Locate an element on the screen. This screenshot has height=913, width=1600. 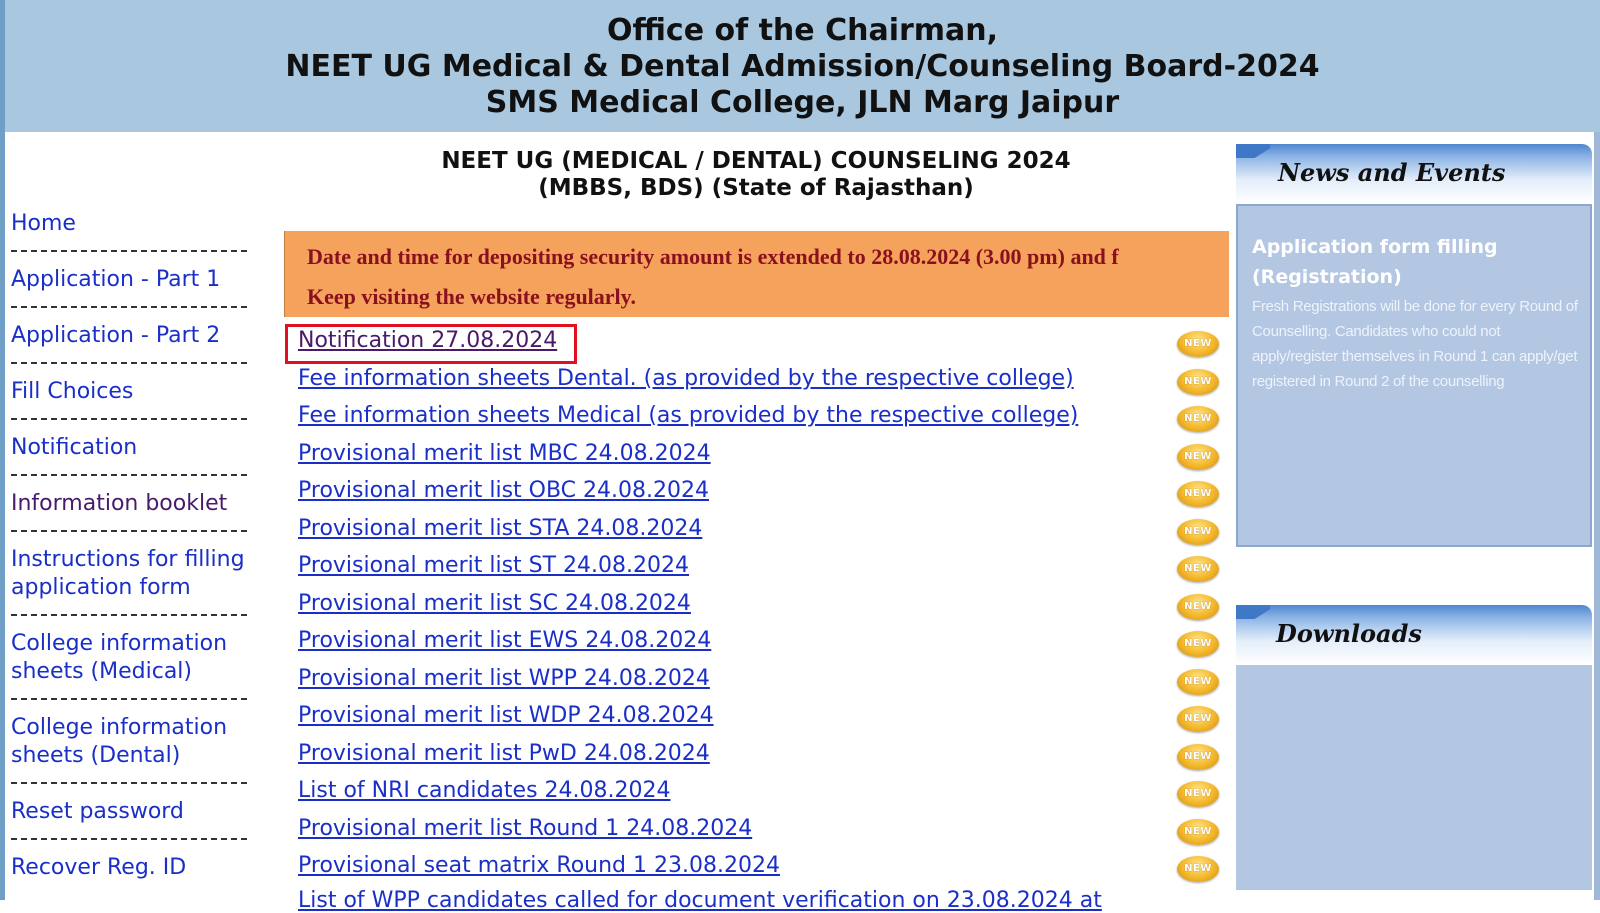
page-title-line-2: (MBBS, BDS) (State of Rajasthan) is located at coordinates (756, 188).